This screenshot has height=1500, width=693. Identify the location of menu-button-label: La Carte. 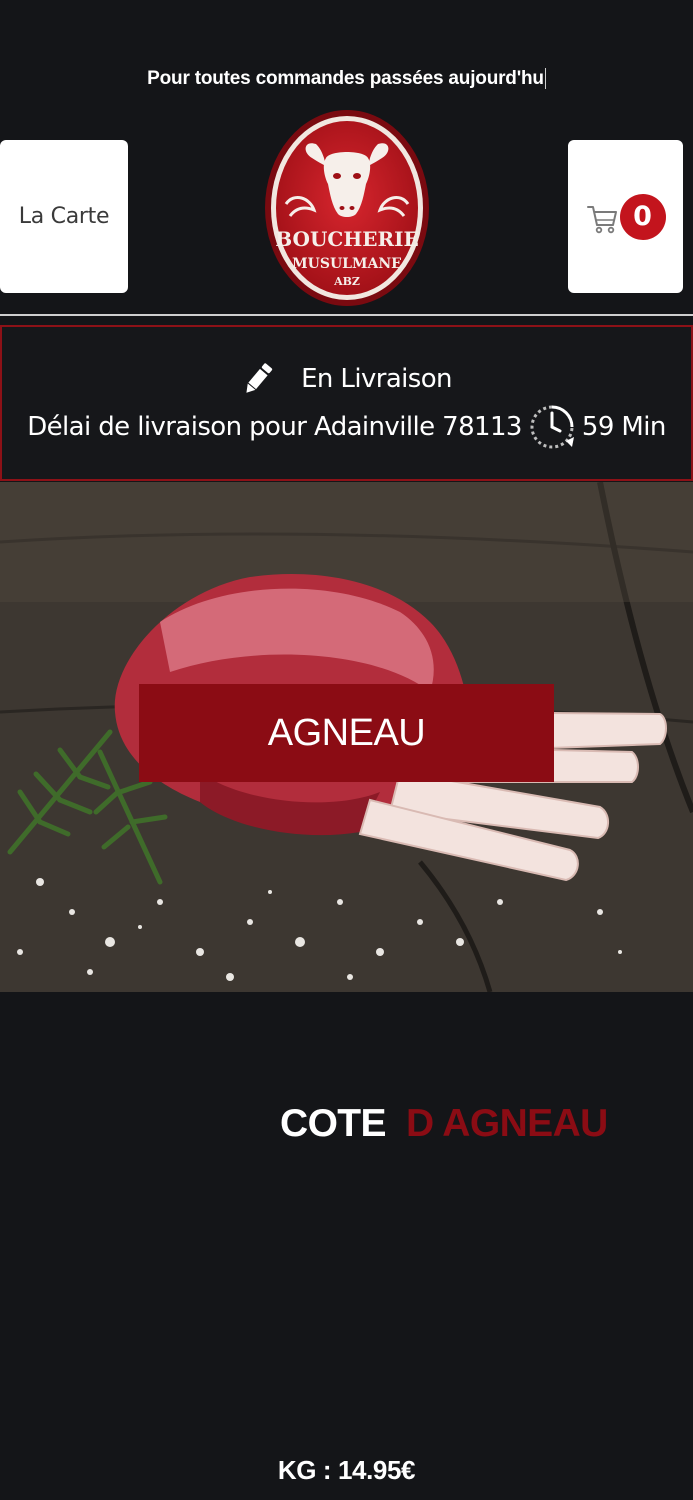
(64, 216).